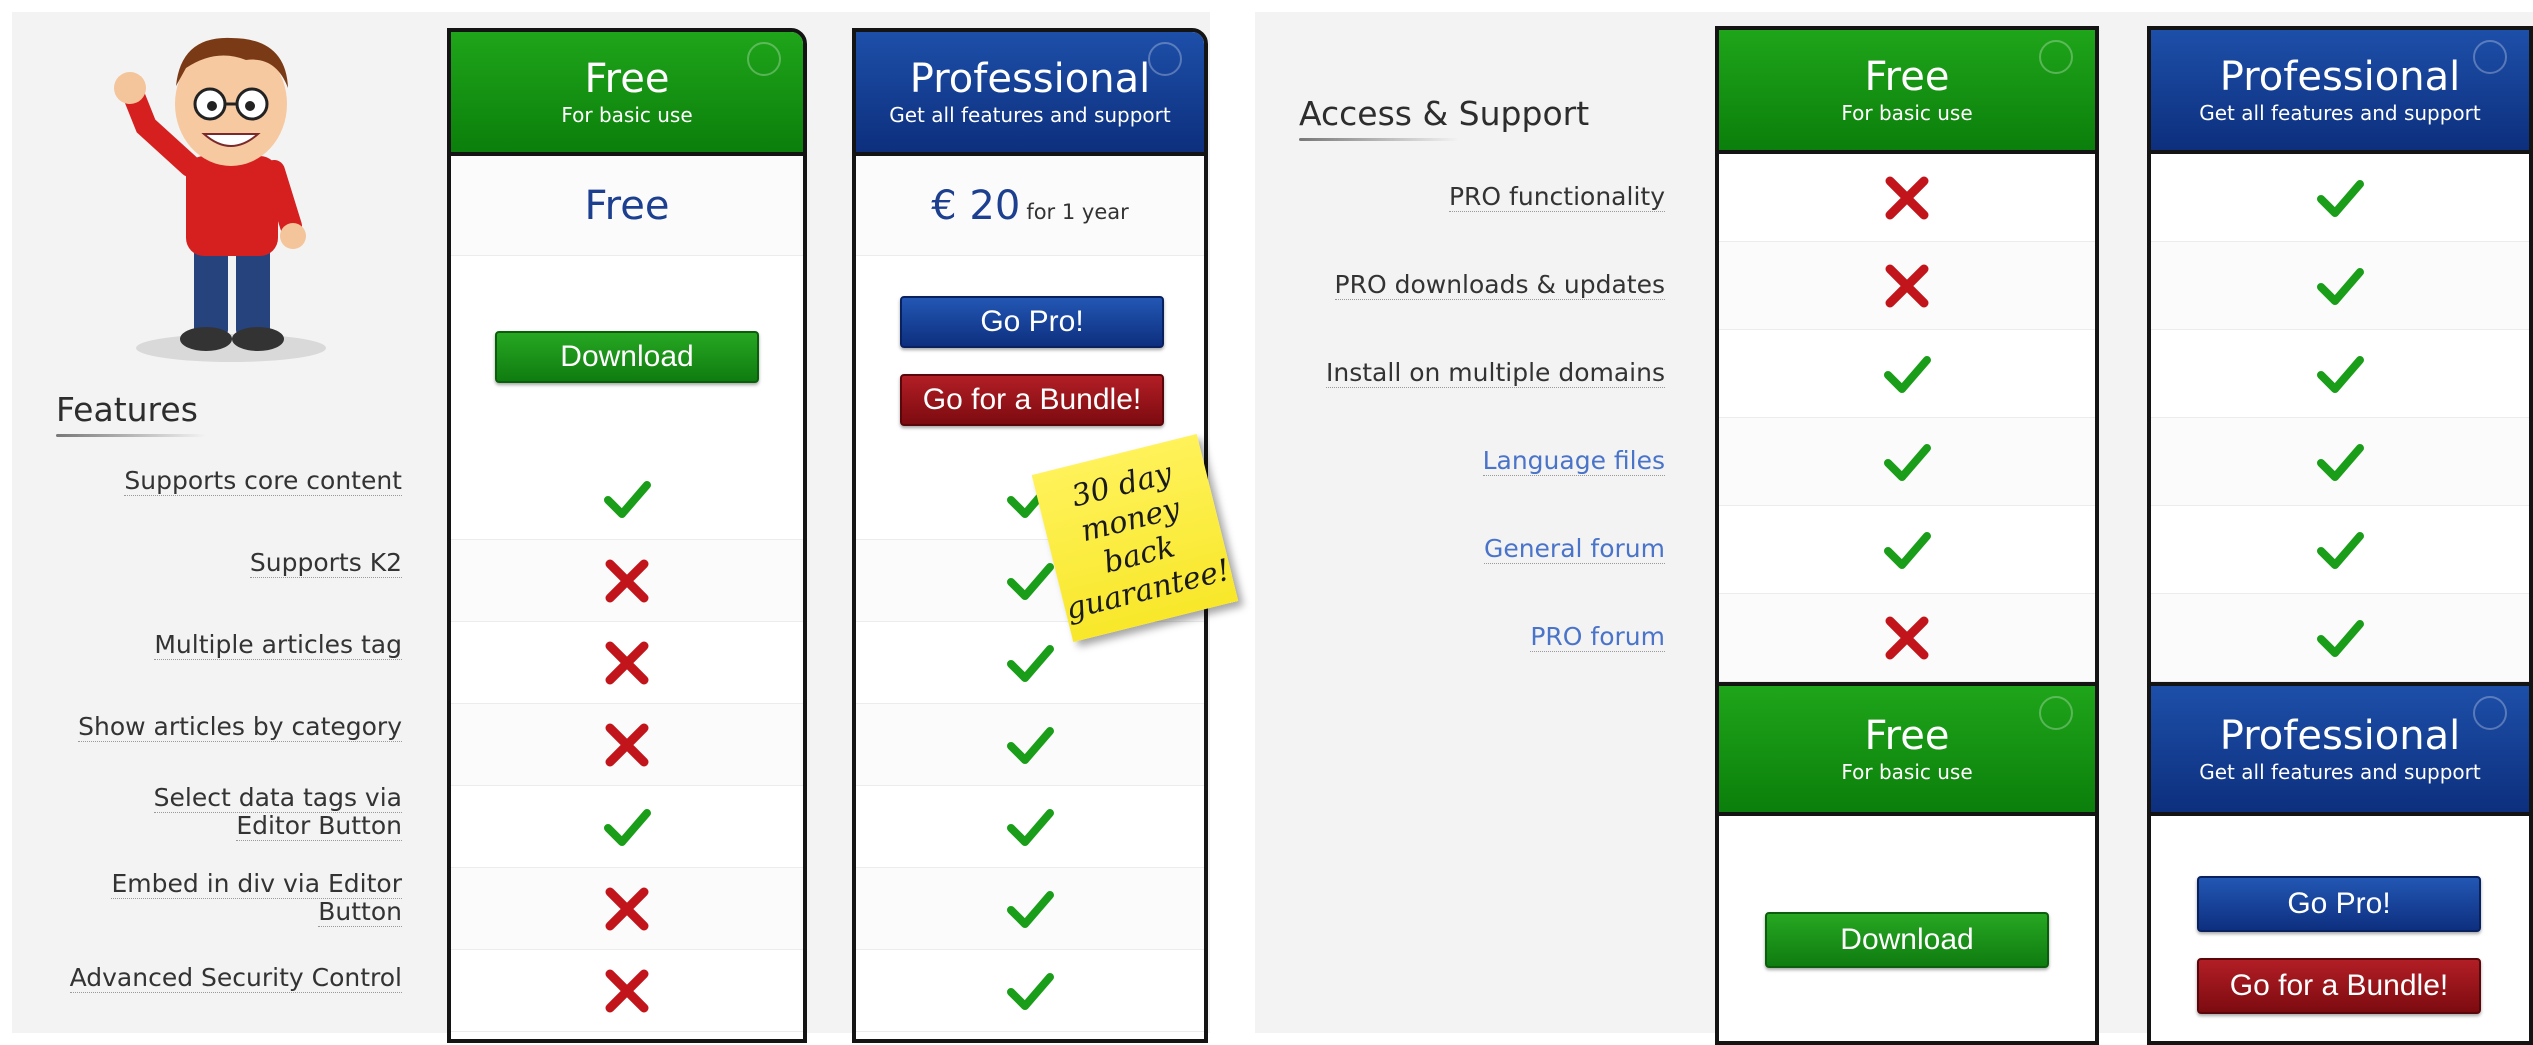 This screenshot has width=2533, height=1045. Describe the element at coordinates (1444, 113) in the screenshot. I see `access-support-title: Access & Support` at that location.